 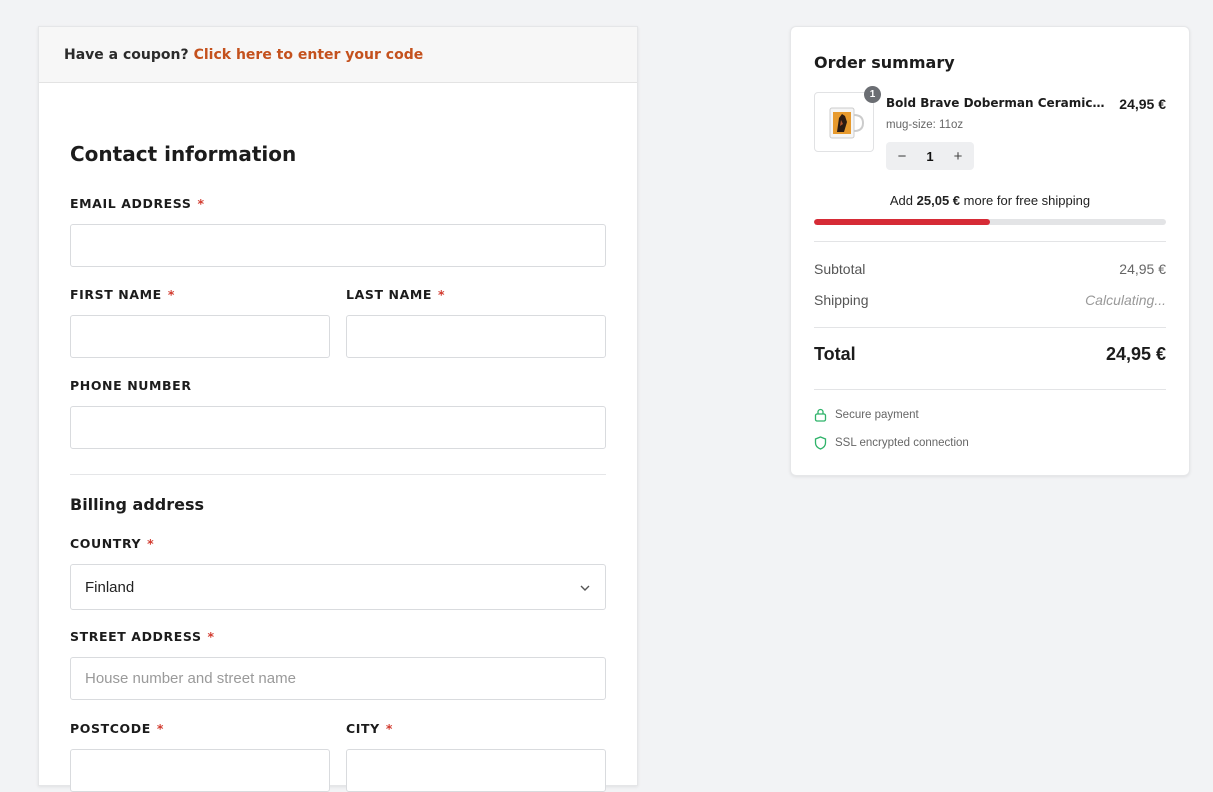 I want to click on billing-heading: Billing address, so click(x=137, y=504).